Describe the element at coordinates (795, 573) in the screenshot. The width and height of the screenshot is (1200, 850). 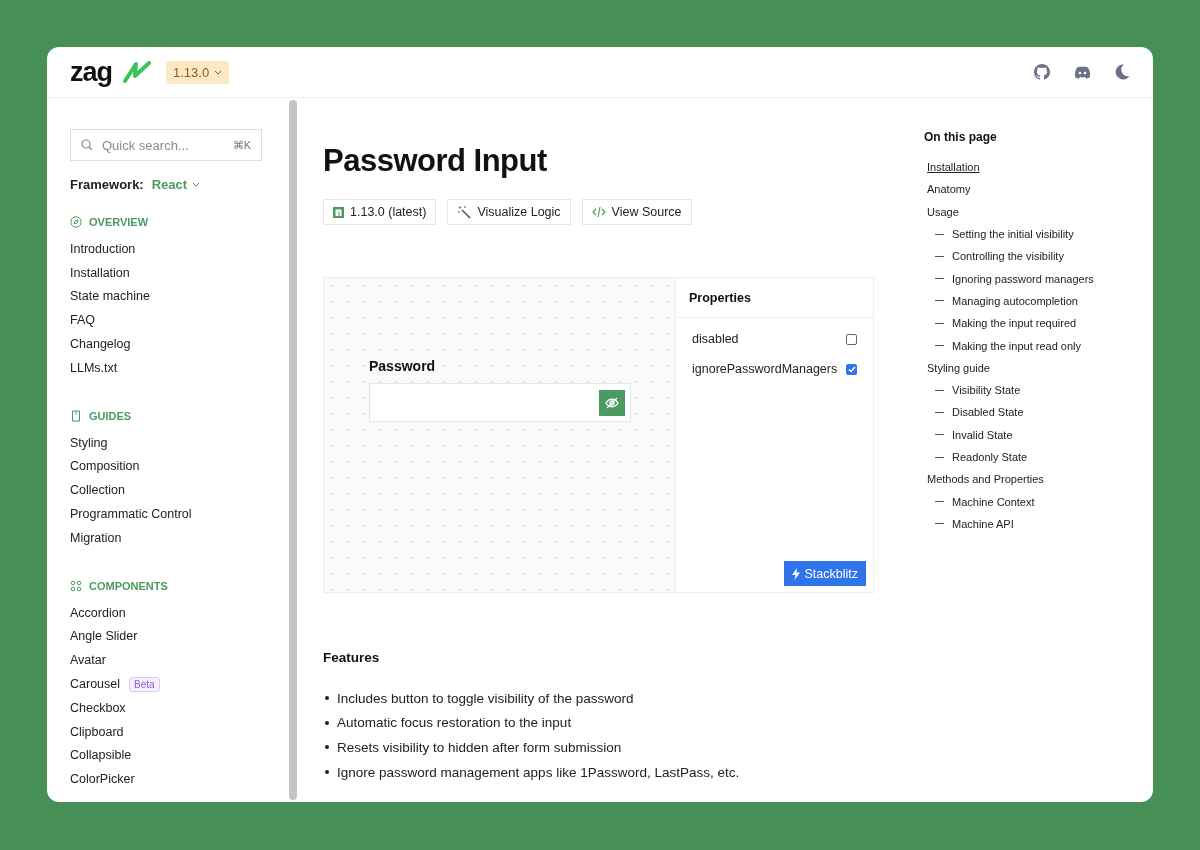
I see `lightning-icon` at that location.